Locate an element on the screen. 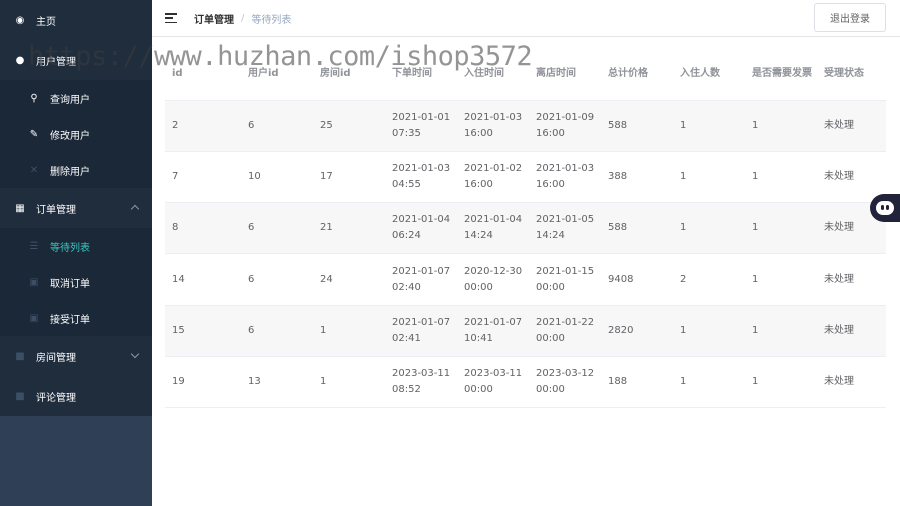 Image resolution: width=900 pixels, height=506 pixels. sidebar-item-waiting-list: ☰ 等待列表 is located at coordinates (76, 246).